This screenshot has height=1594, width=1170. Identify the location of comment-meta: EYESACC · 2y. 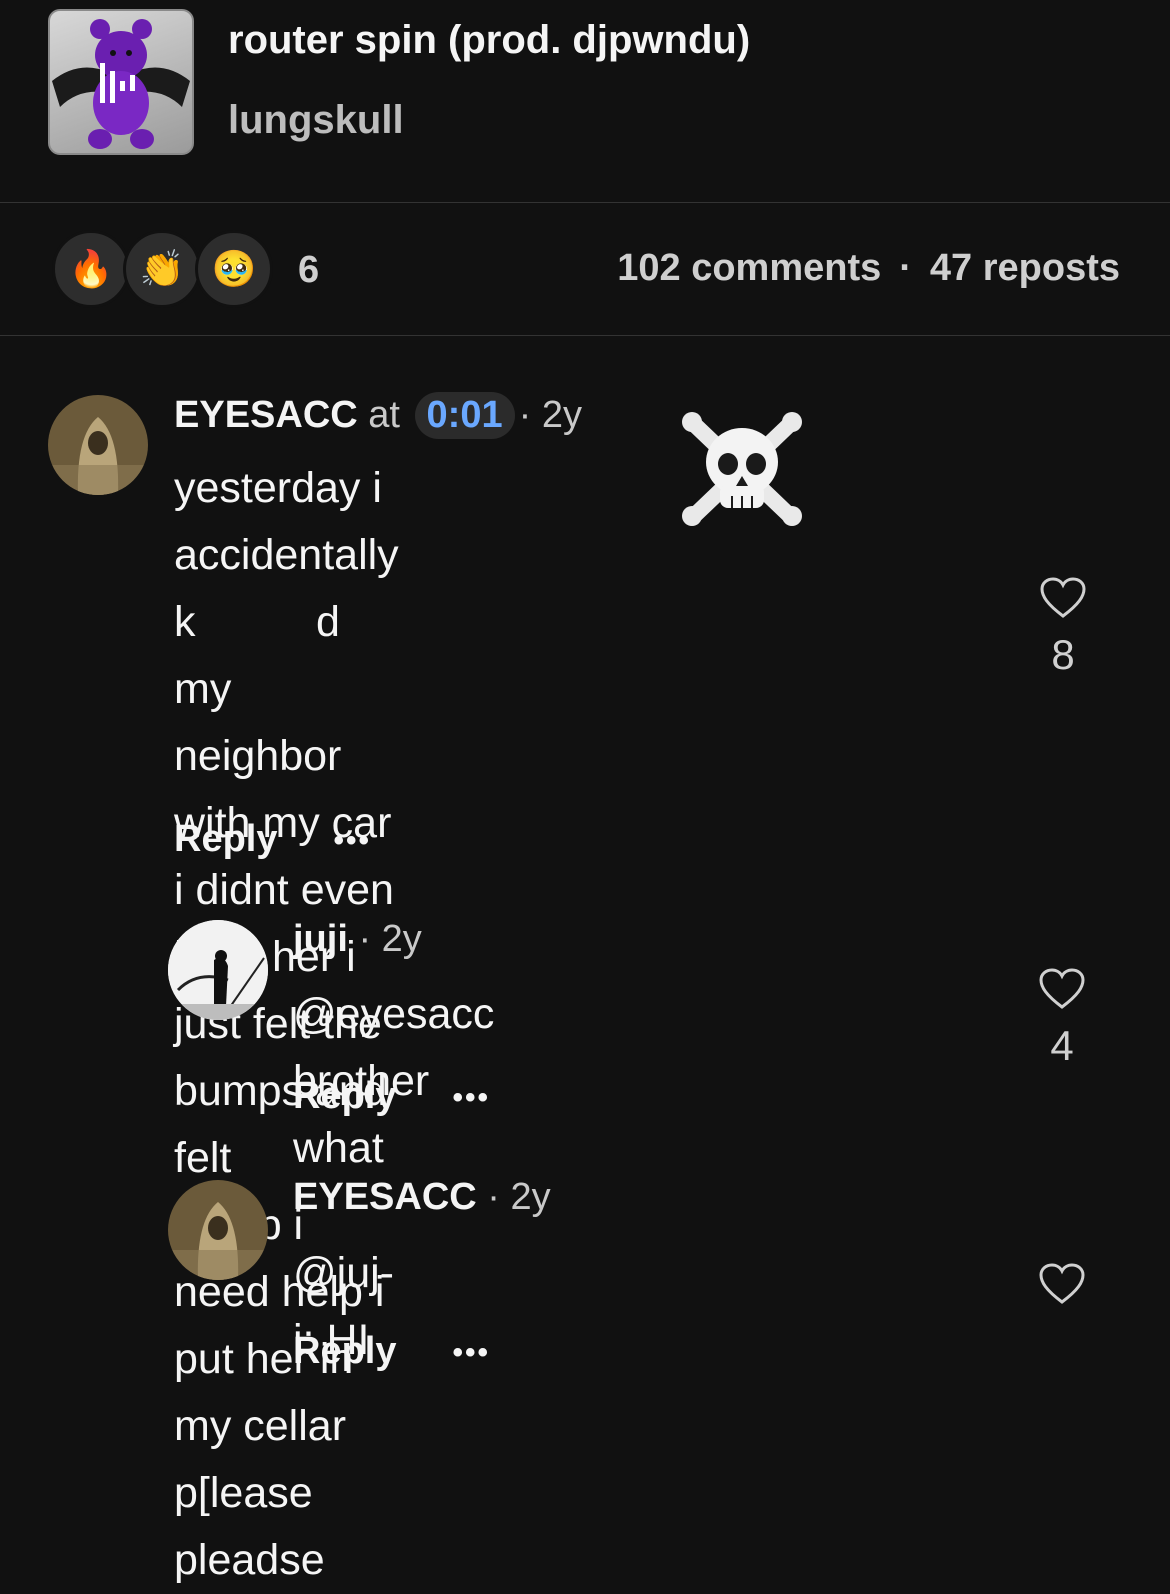
(422, 1197).